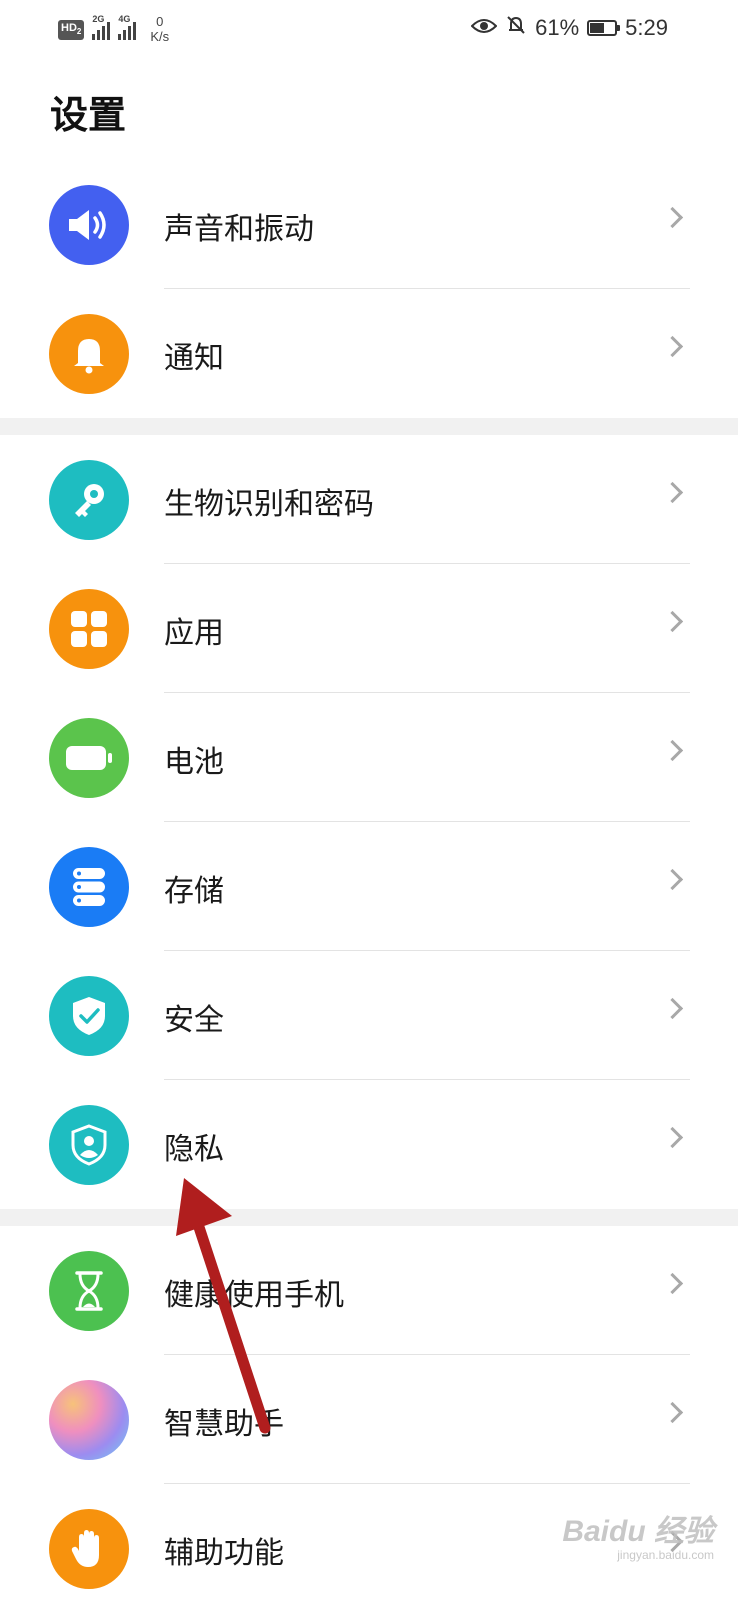  Describe the element at coordinates (89, 758) in the screenshot. I see `battery-icon` at that location.